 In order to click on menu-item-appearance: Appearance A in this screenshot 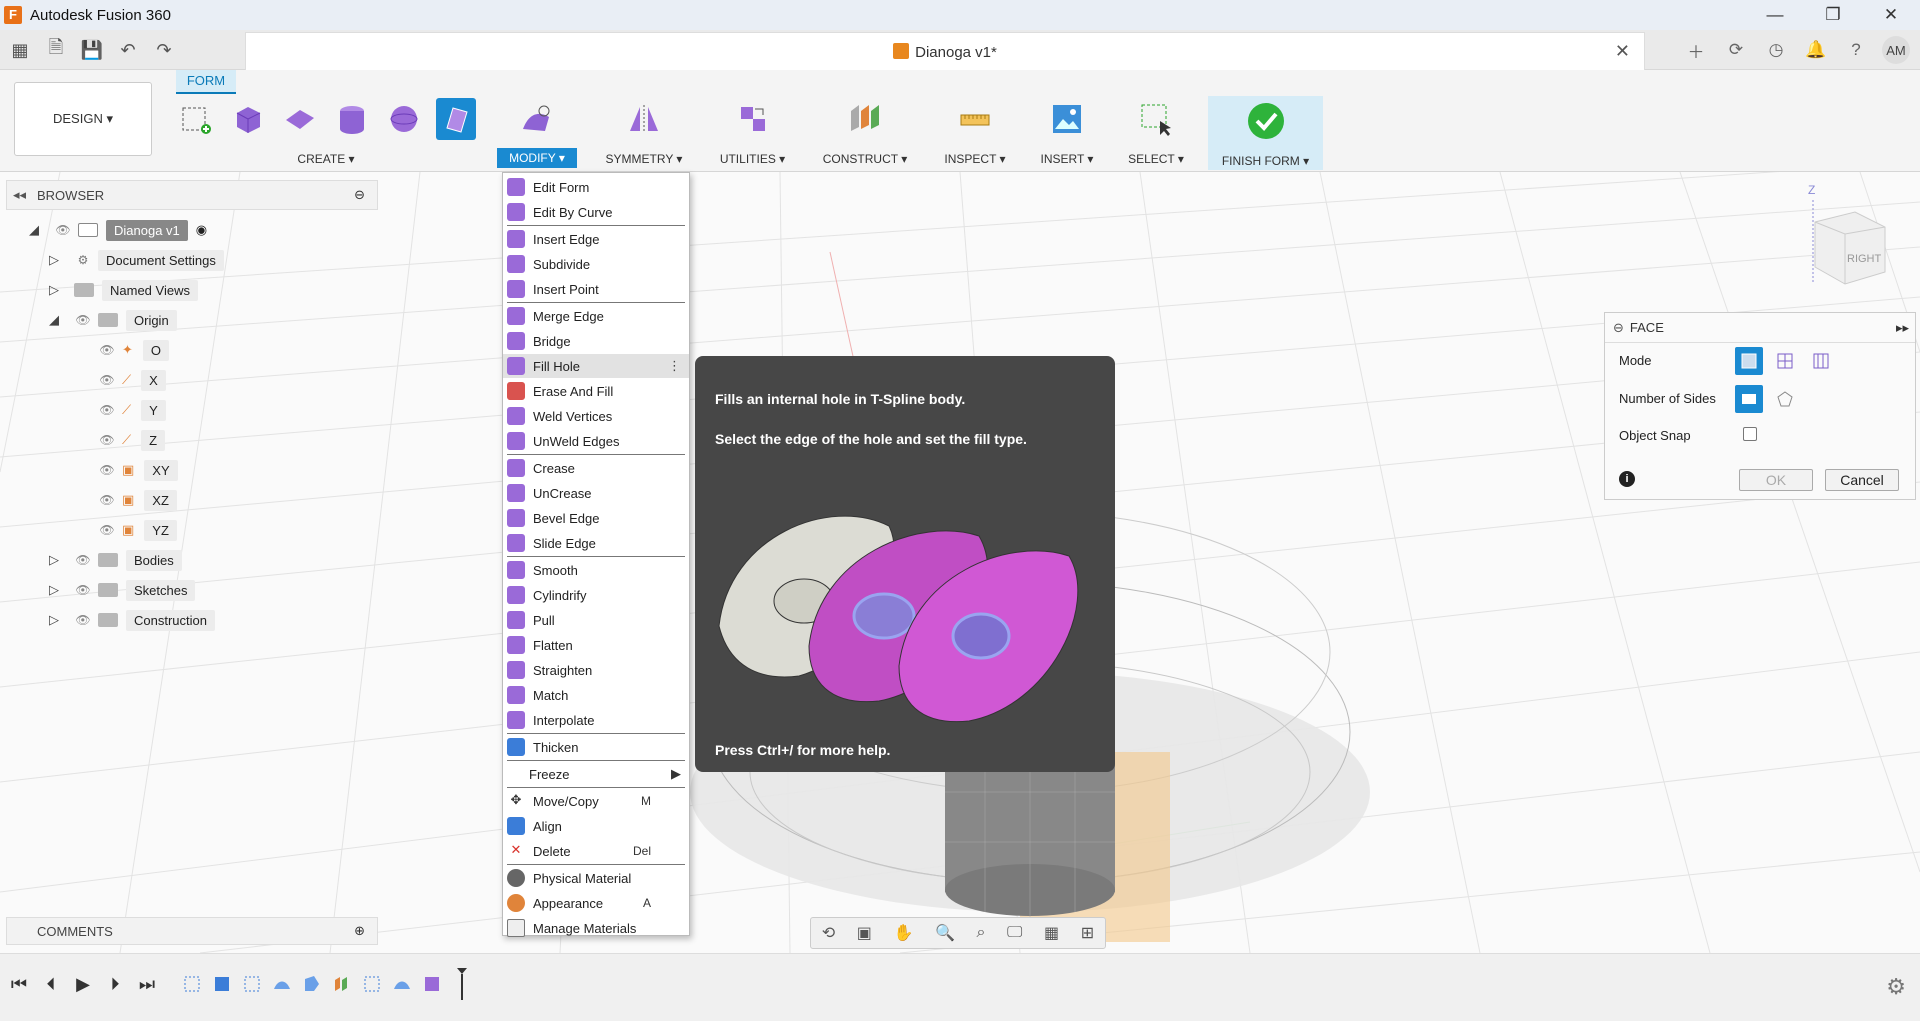, I will do `click(596, 903)`.